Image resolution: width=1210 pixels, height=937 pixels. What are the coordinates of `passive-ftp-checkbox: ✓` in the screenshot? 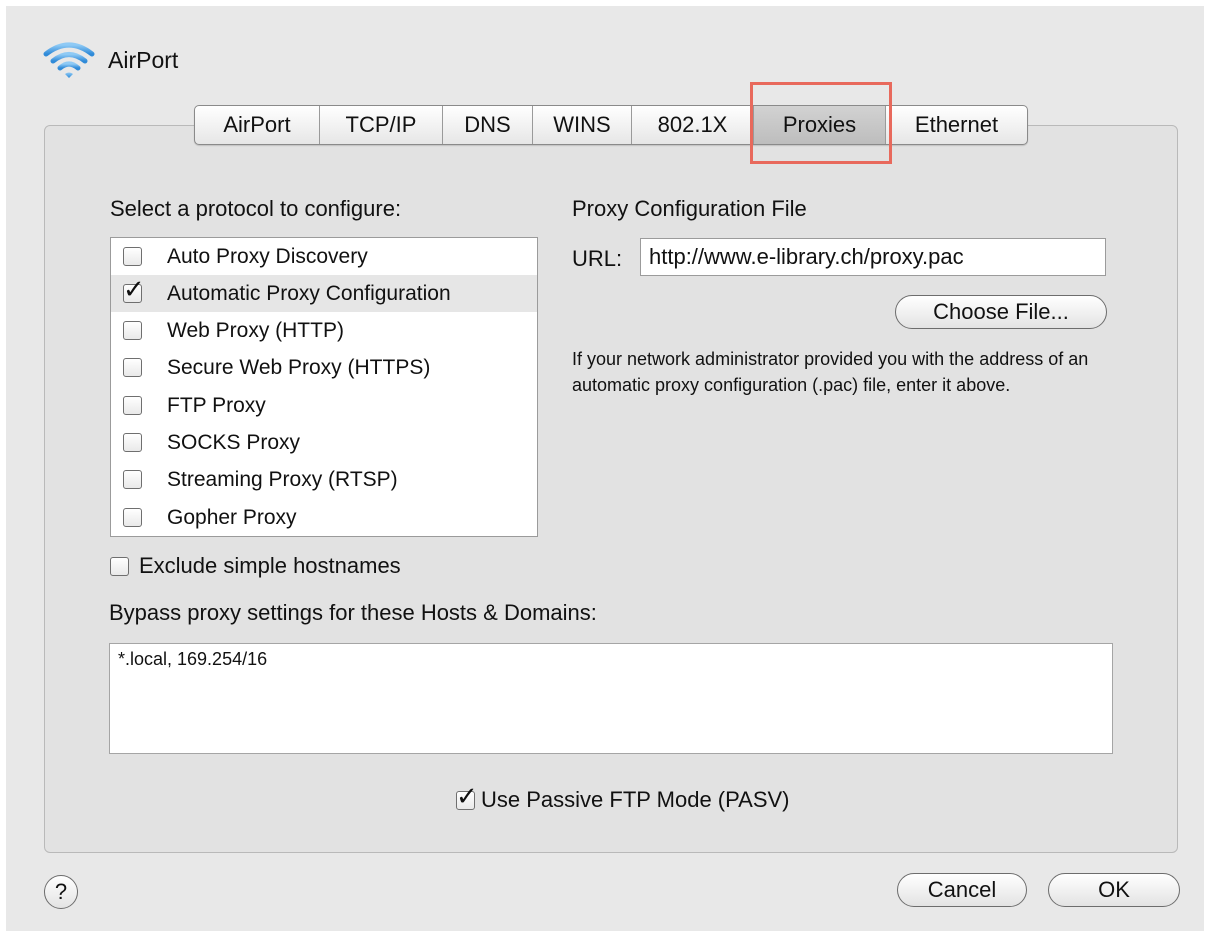 It's located at (467, 796).